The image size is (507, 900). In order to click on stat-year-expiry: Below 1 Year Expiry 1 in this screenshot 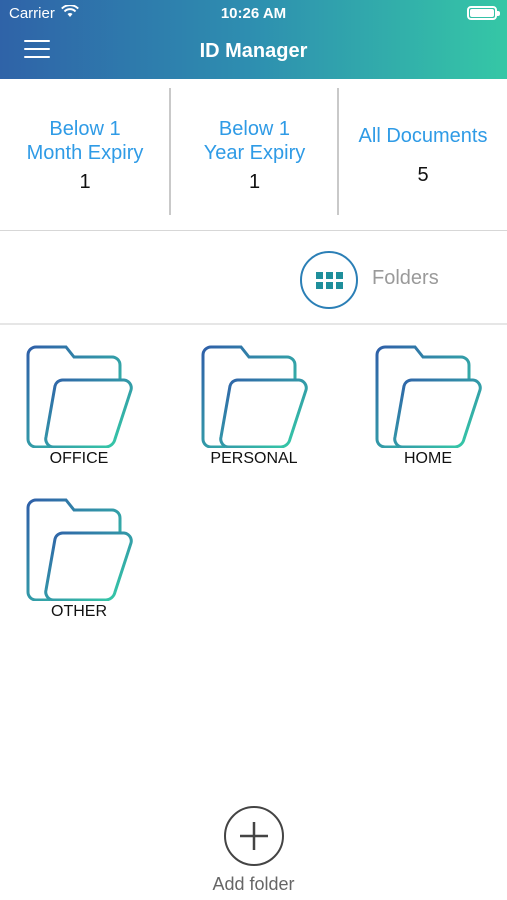, I will do `click(254, 155)`.